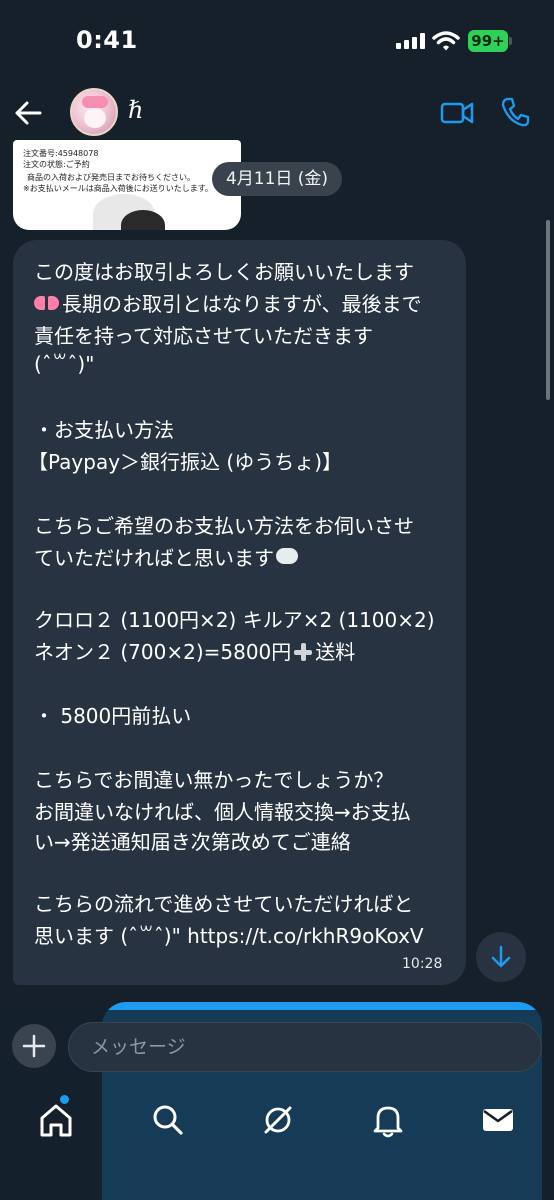 This screenshot has width=554, height=1200. What do you see at coordinates (118, 188) in the screenshot?
I see `attachment-text-line: ※お支払いメールは商品入荷後にお送りいたします。` at bounding box center [118, 188].